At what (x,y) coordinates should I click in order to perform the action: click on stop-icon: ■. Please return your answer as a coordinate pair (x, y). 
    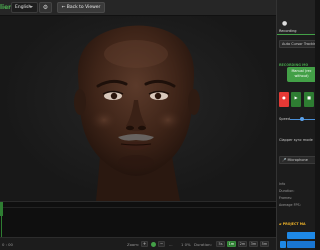
    Looking at the image, I should click on (309, 97).